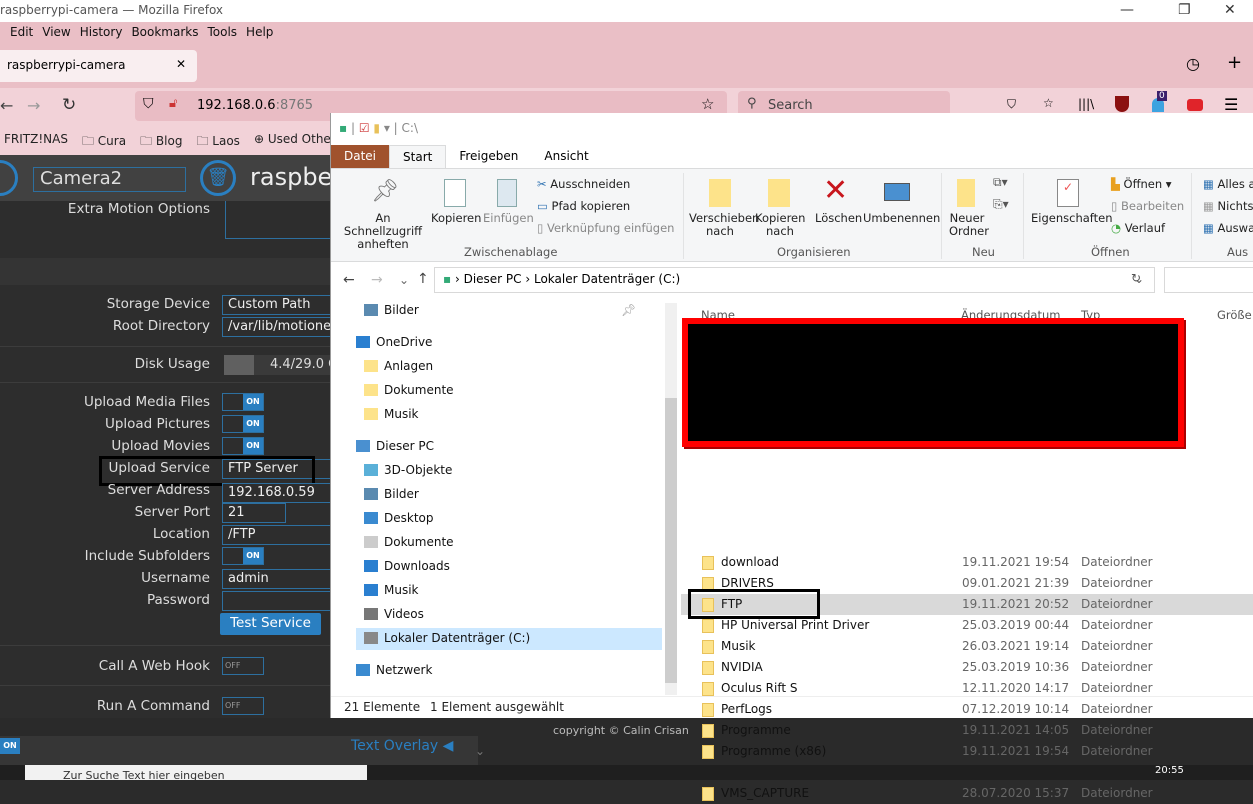  I want to click on nav-item: OneDrive, so click(501, 343).